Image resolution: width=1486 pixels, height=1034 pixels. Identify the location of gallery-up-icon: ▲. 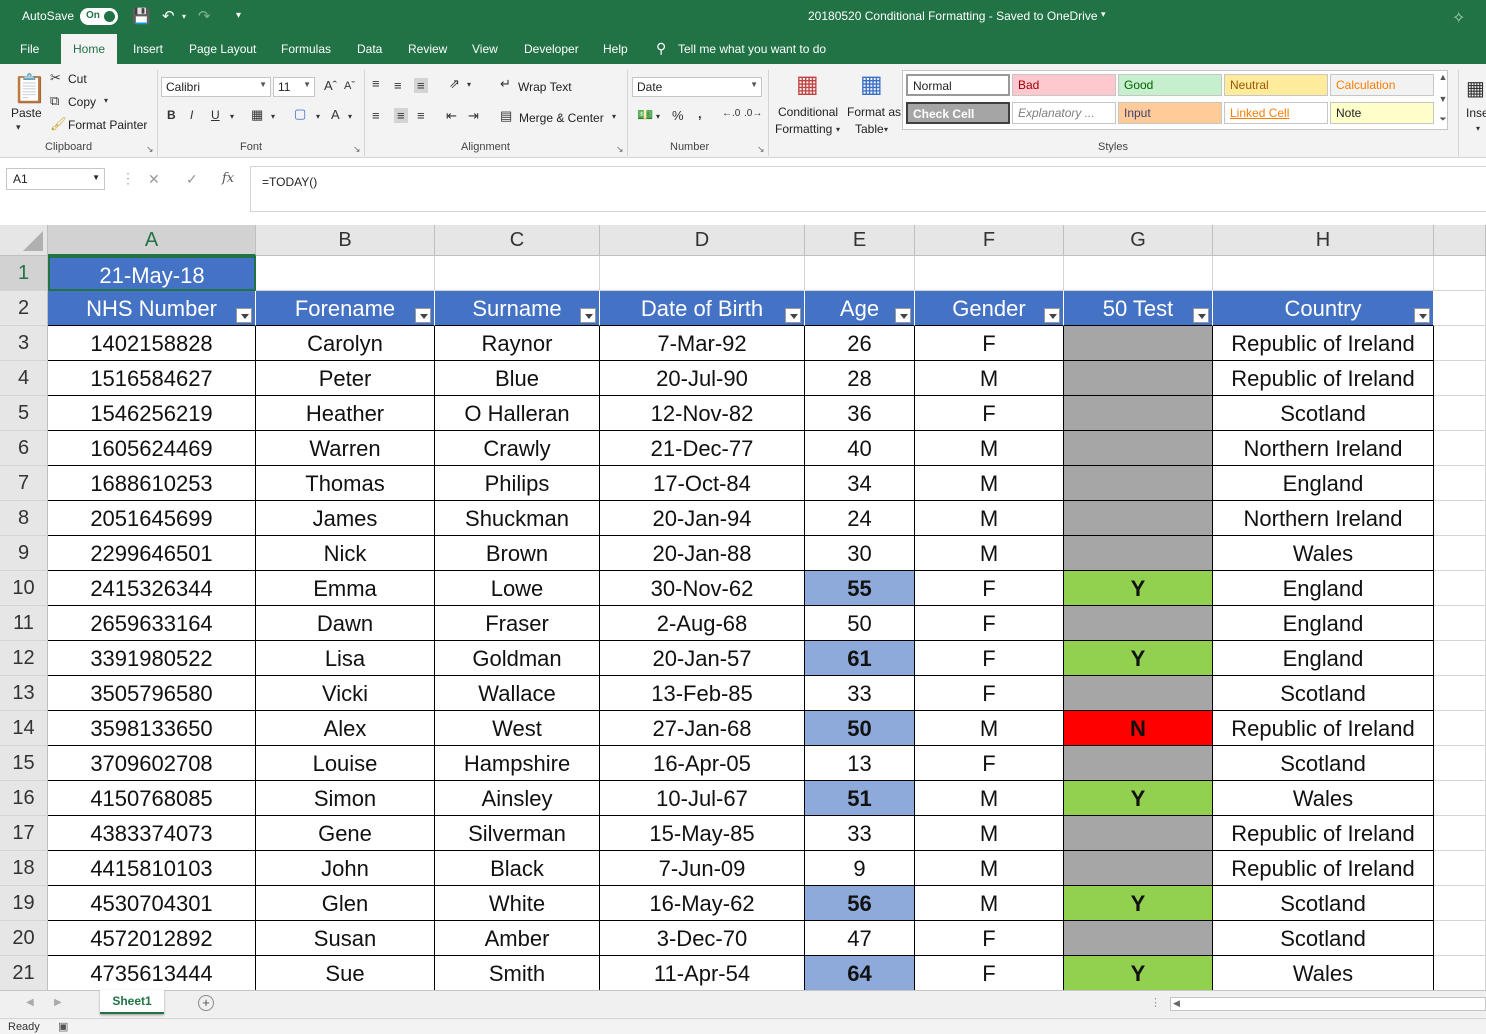
(1443, 77).